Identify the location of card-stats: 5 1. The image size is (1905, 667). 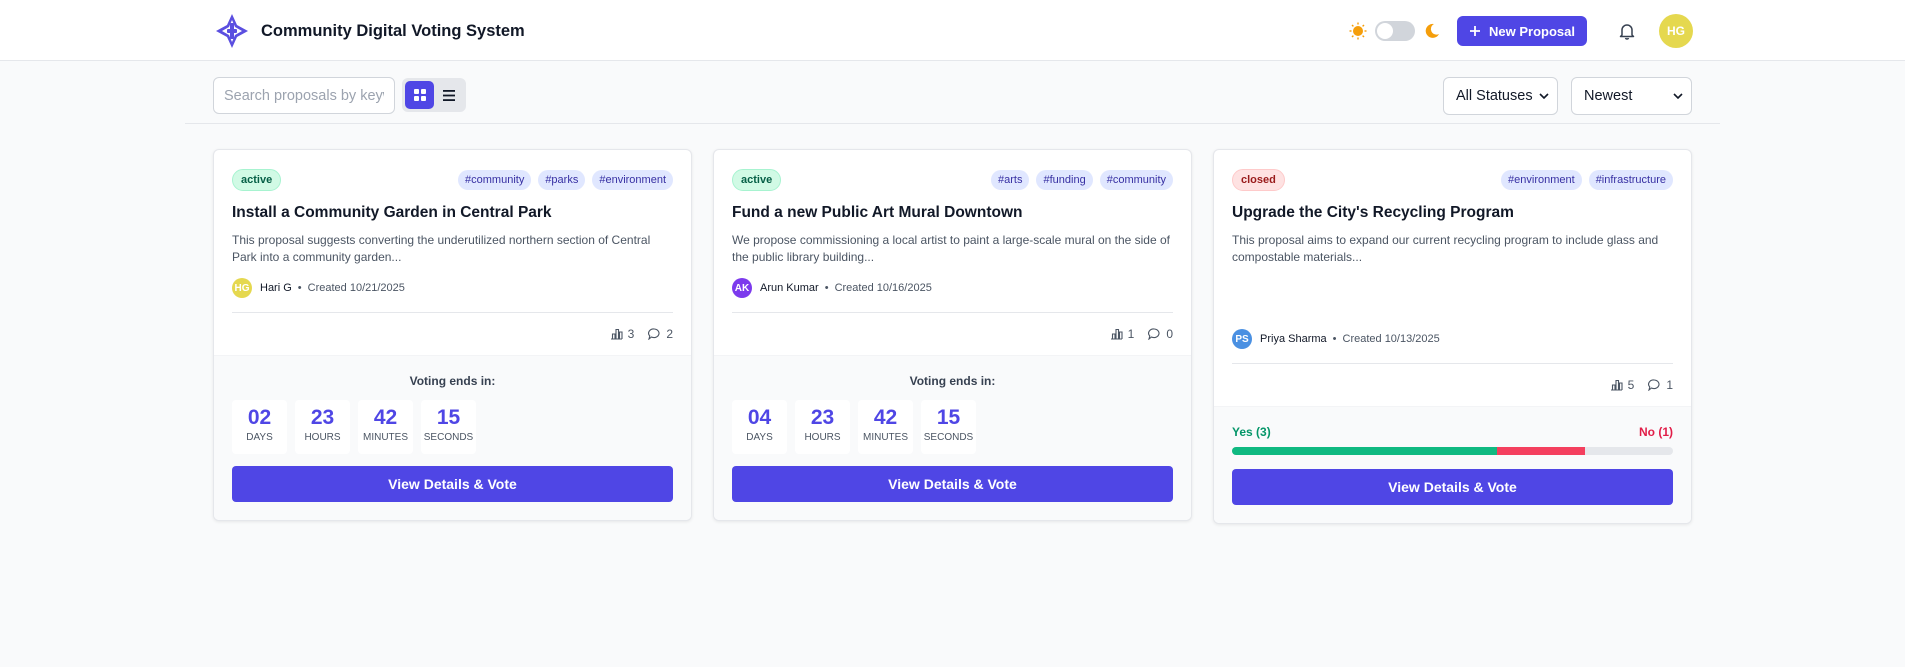
(1452, 385).